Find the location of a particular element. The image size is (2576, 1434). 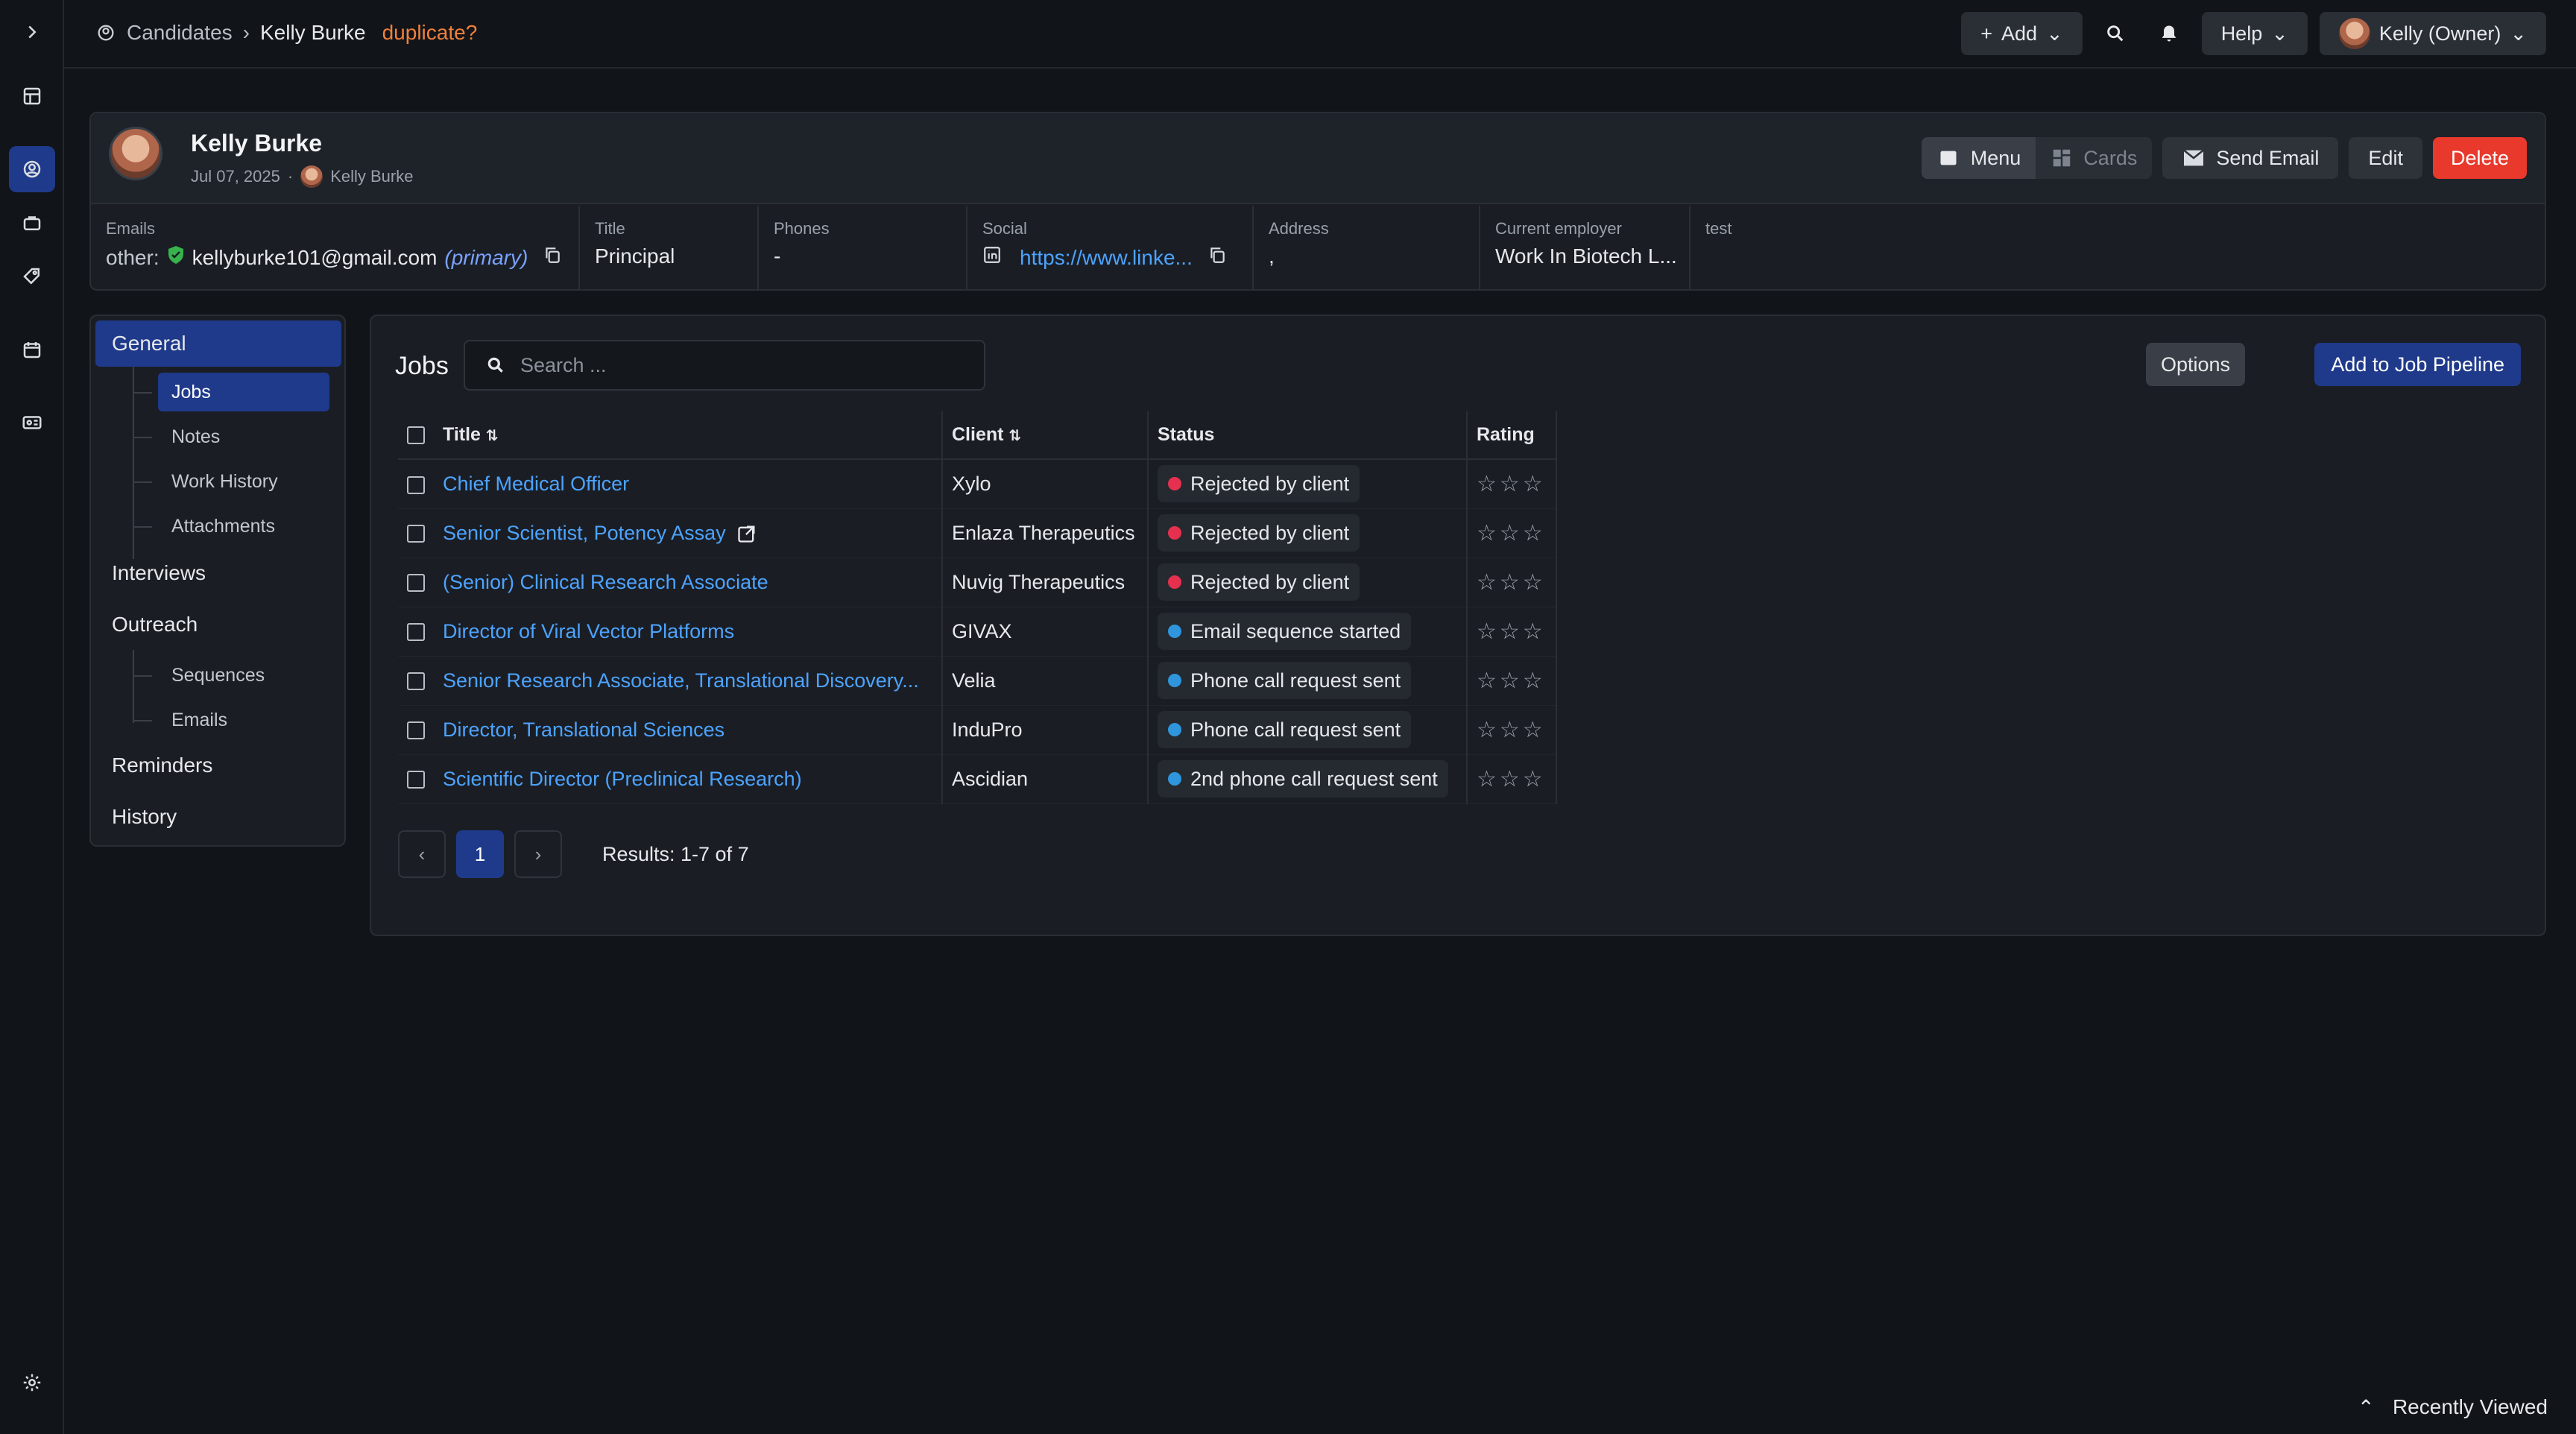

nav-history: History is located at coordinates (218, 817).